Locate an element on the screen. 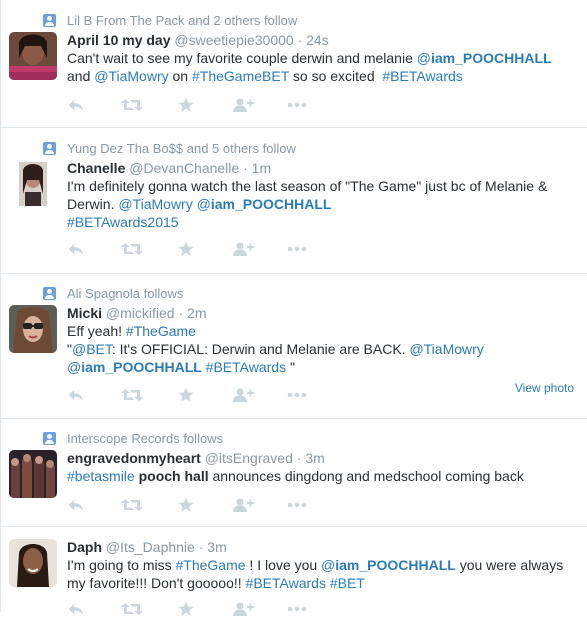  tweet-header: April 10 my day @sweetiepie30000 · 24s is located at coordinates (324, 40).